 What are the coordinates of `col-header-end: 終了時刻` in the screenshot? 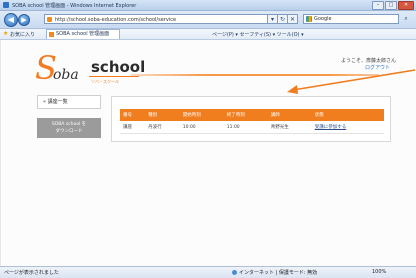 It's located at (245, 115).